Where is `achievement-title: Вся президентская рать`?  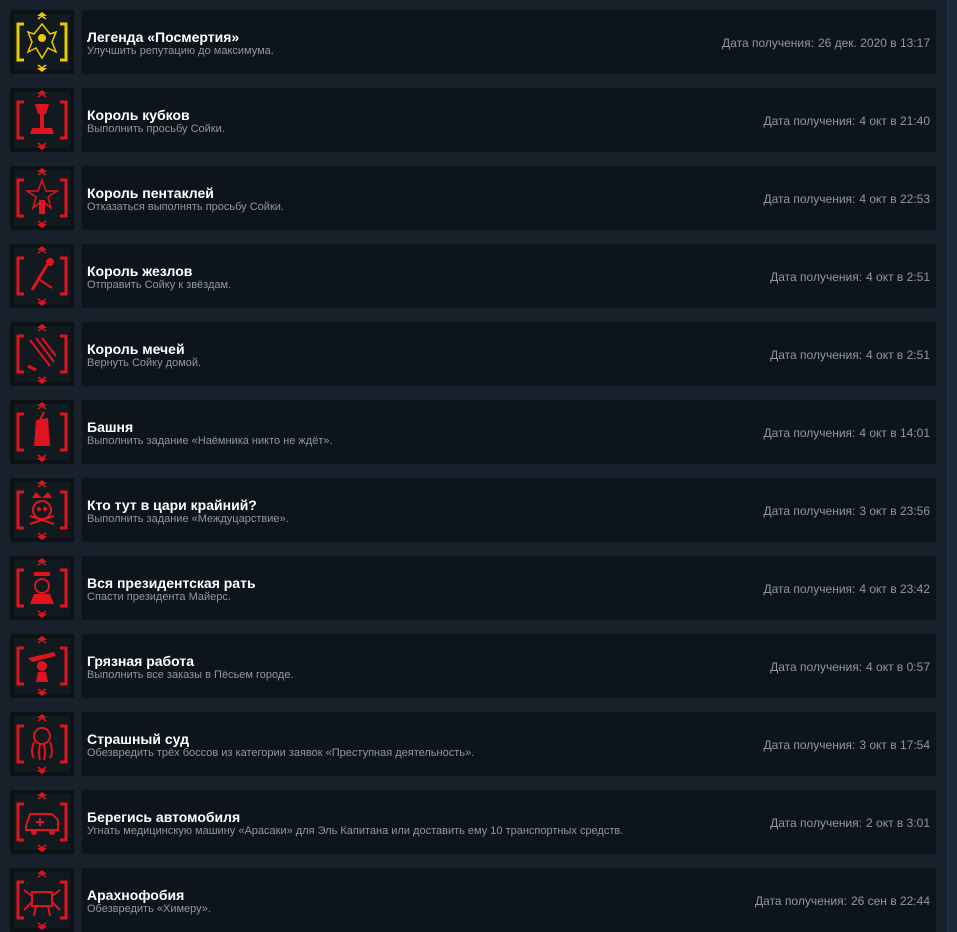 achievement-title: Вся президентская рать is located at coordinates (171, 583).